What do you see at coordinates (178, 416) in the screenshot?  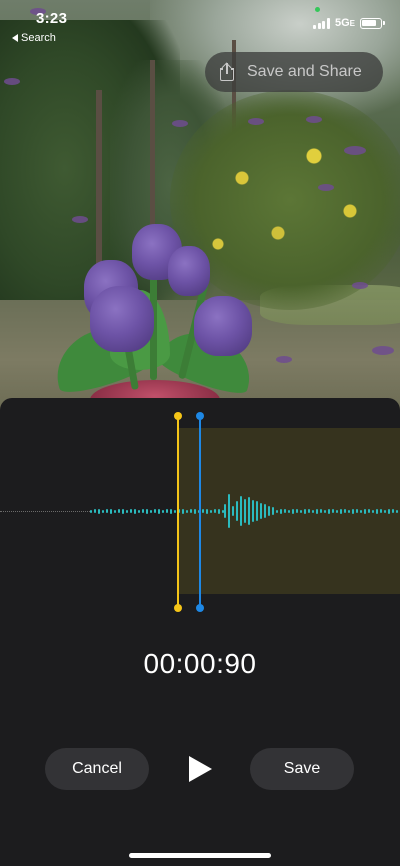 I see `trim-start-handle-top-knob` at bounding box center [178, 416].